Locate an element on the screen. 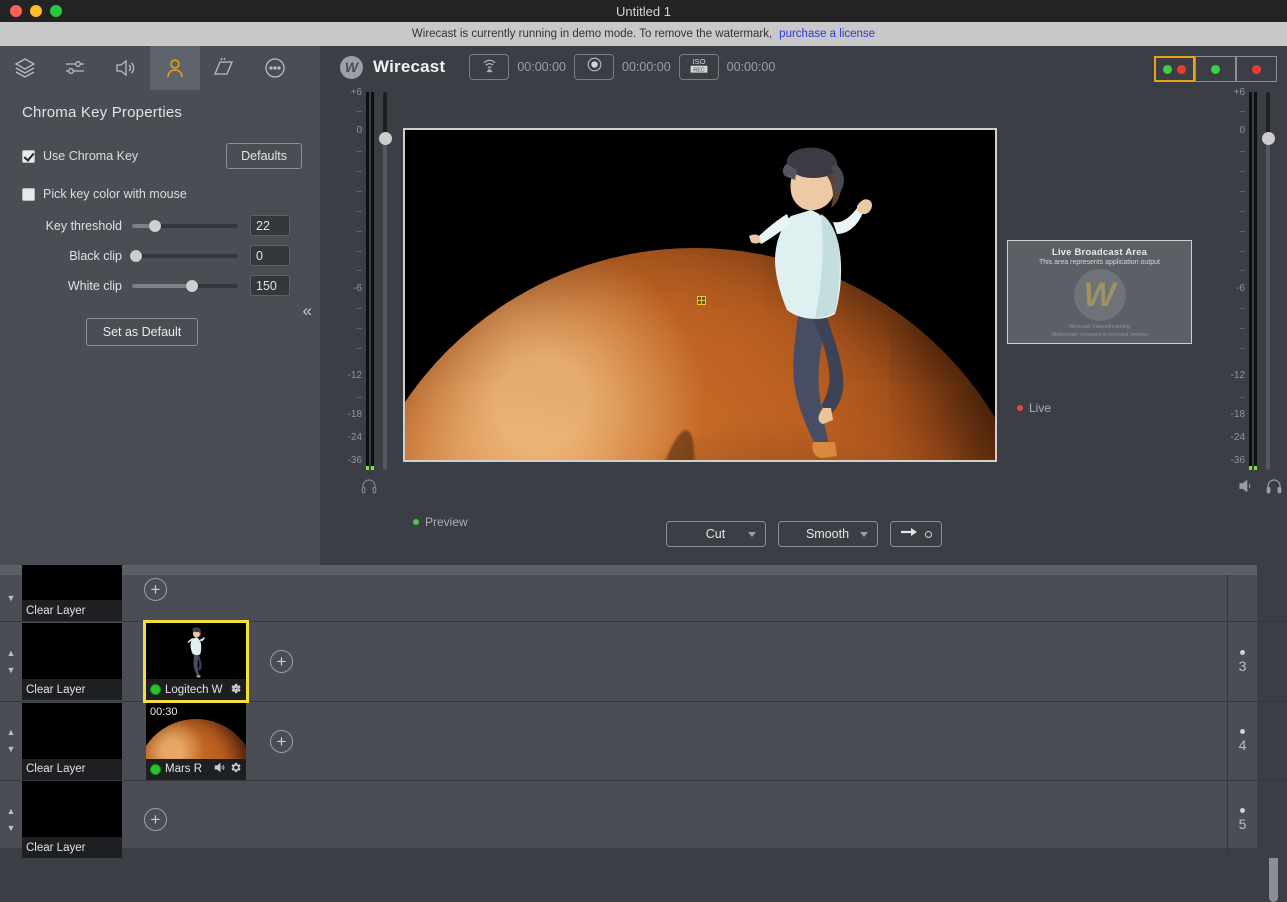 The width and height of the screenshot is (1287, 902). logitech-webcam-shot: Logitech W is located at coordinates (196, 661).